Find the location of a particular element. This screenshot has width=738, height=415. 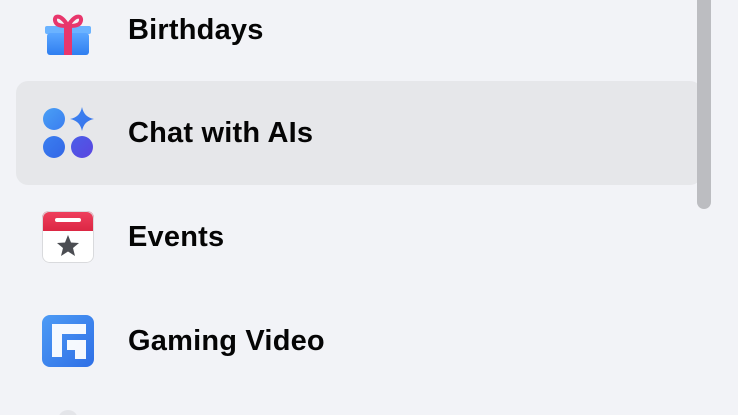

gaming-video-icon is located at coordinates (68, 341).